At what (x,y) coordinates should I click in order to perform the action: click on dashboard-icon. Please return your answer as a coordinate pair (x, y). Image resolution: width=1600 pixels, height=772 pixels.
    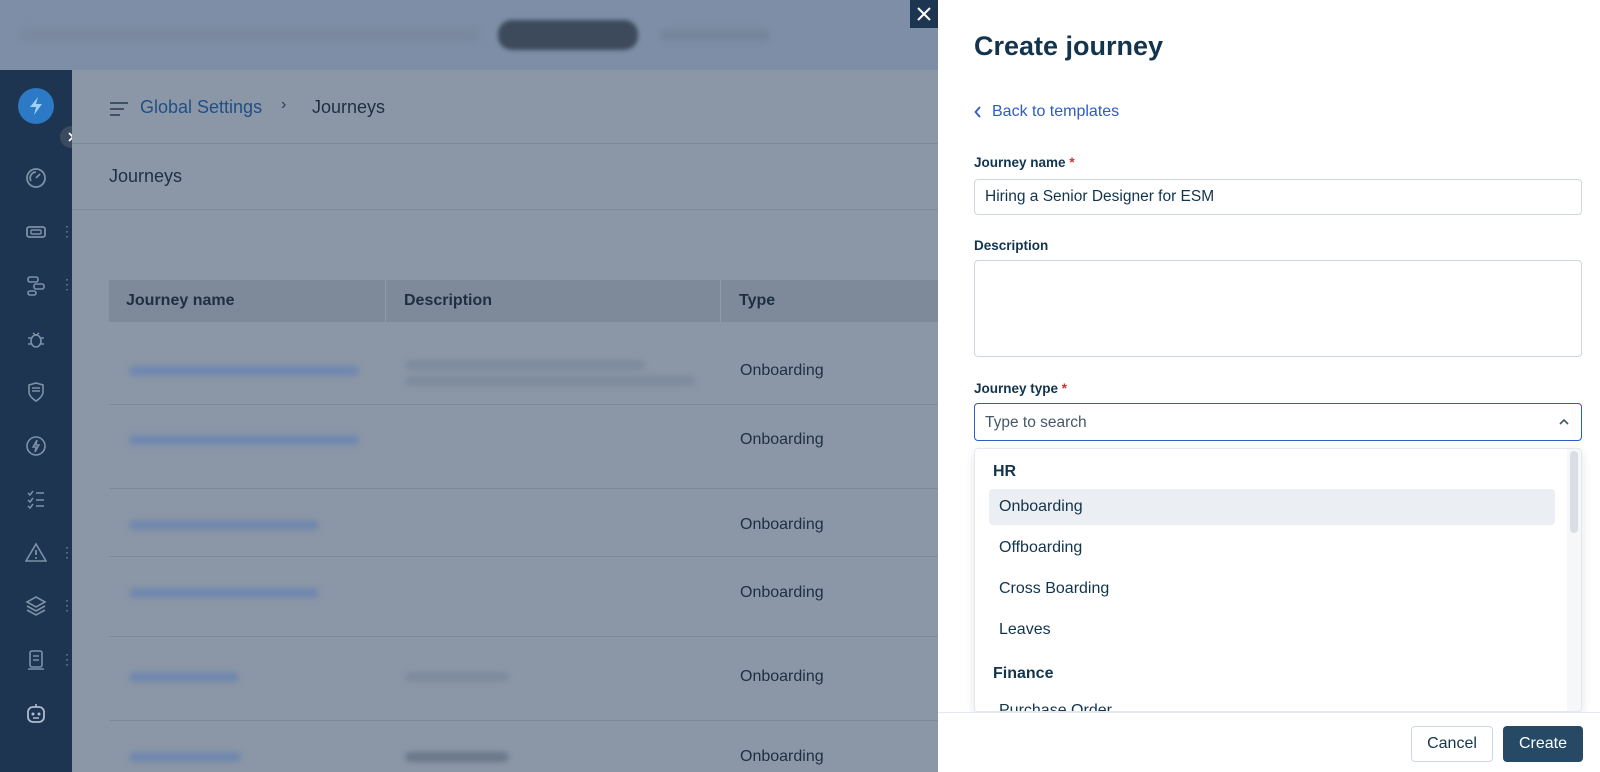
    Looking at the image, I should click on (36, 178).